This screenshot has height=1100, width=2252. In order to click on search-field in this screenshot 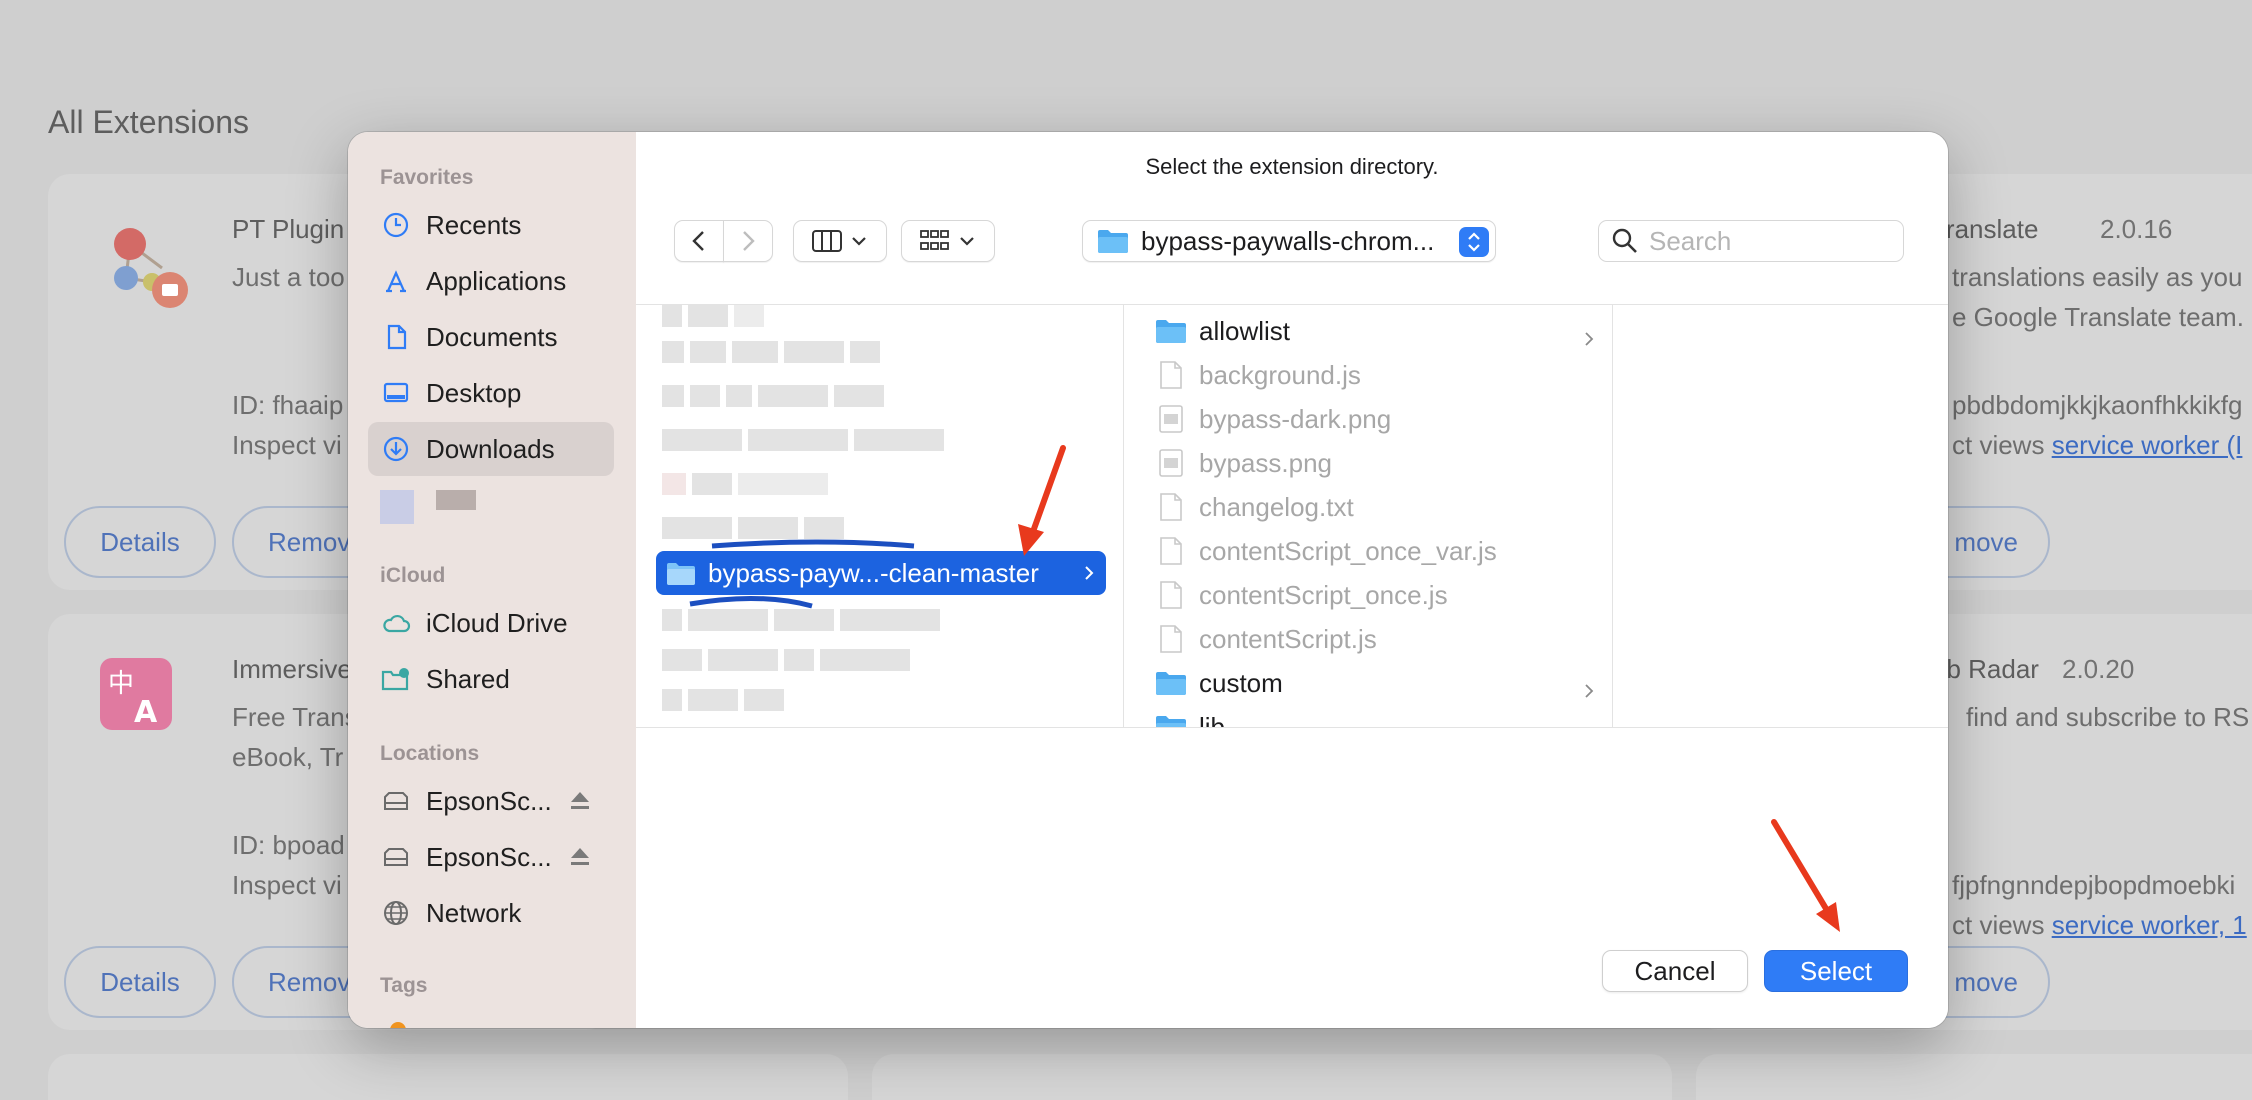, I will do `click(1751, 241)`.